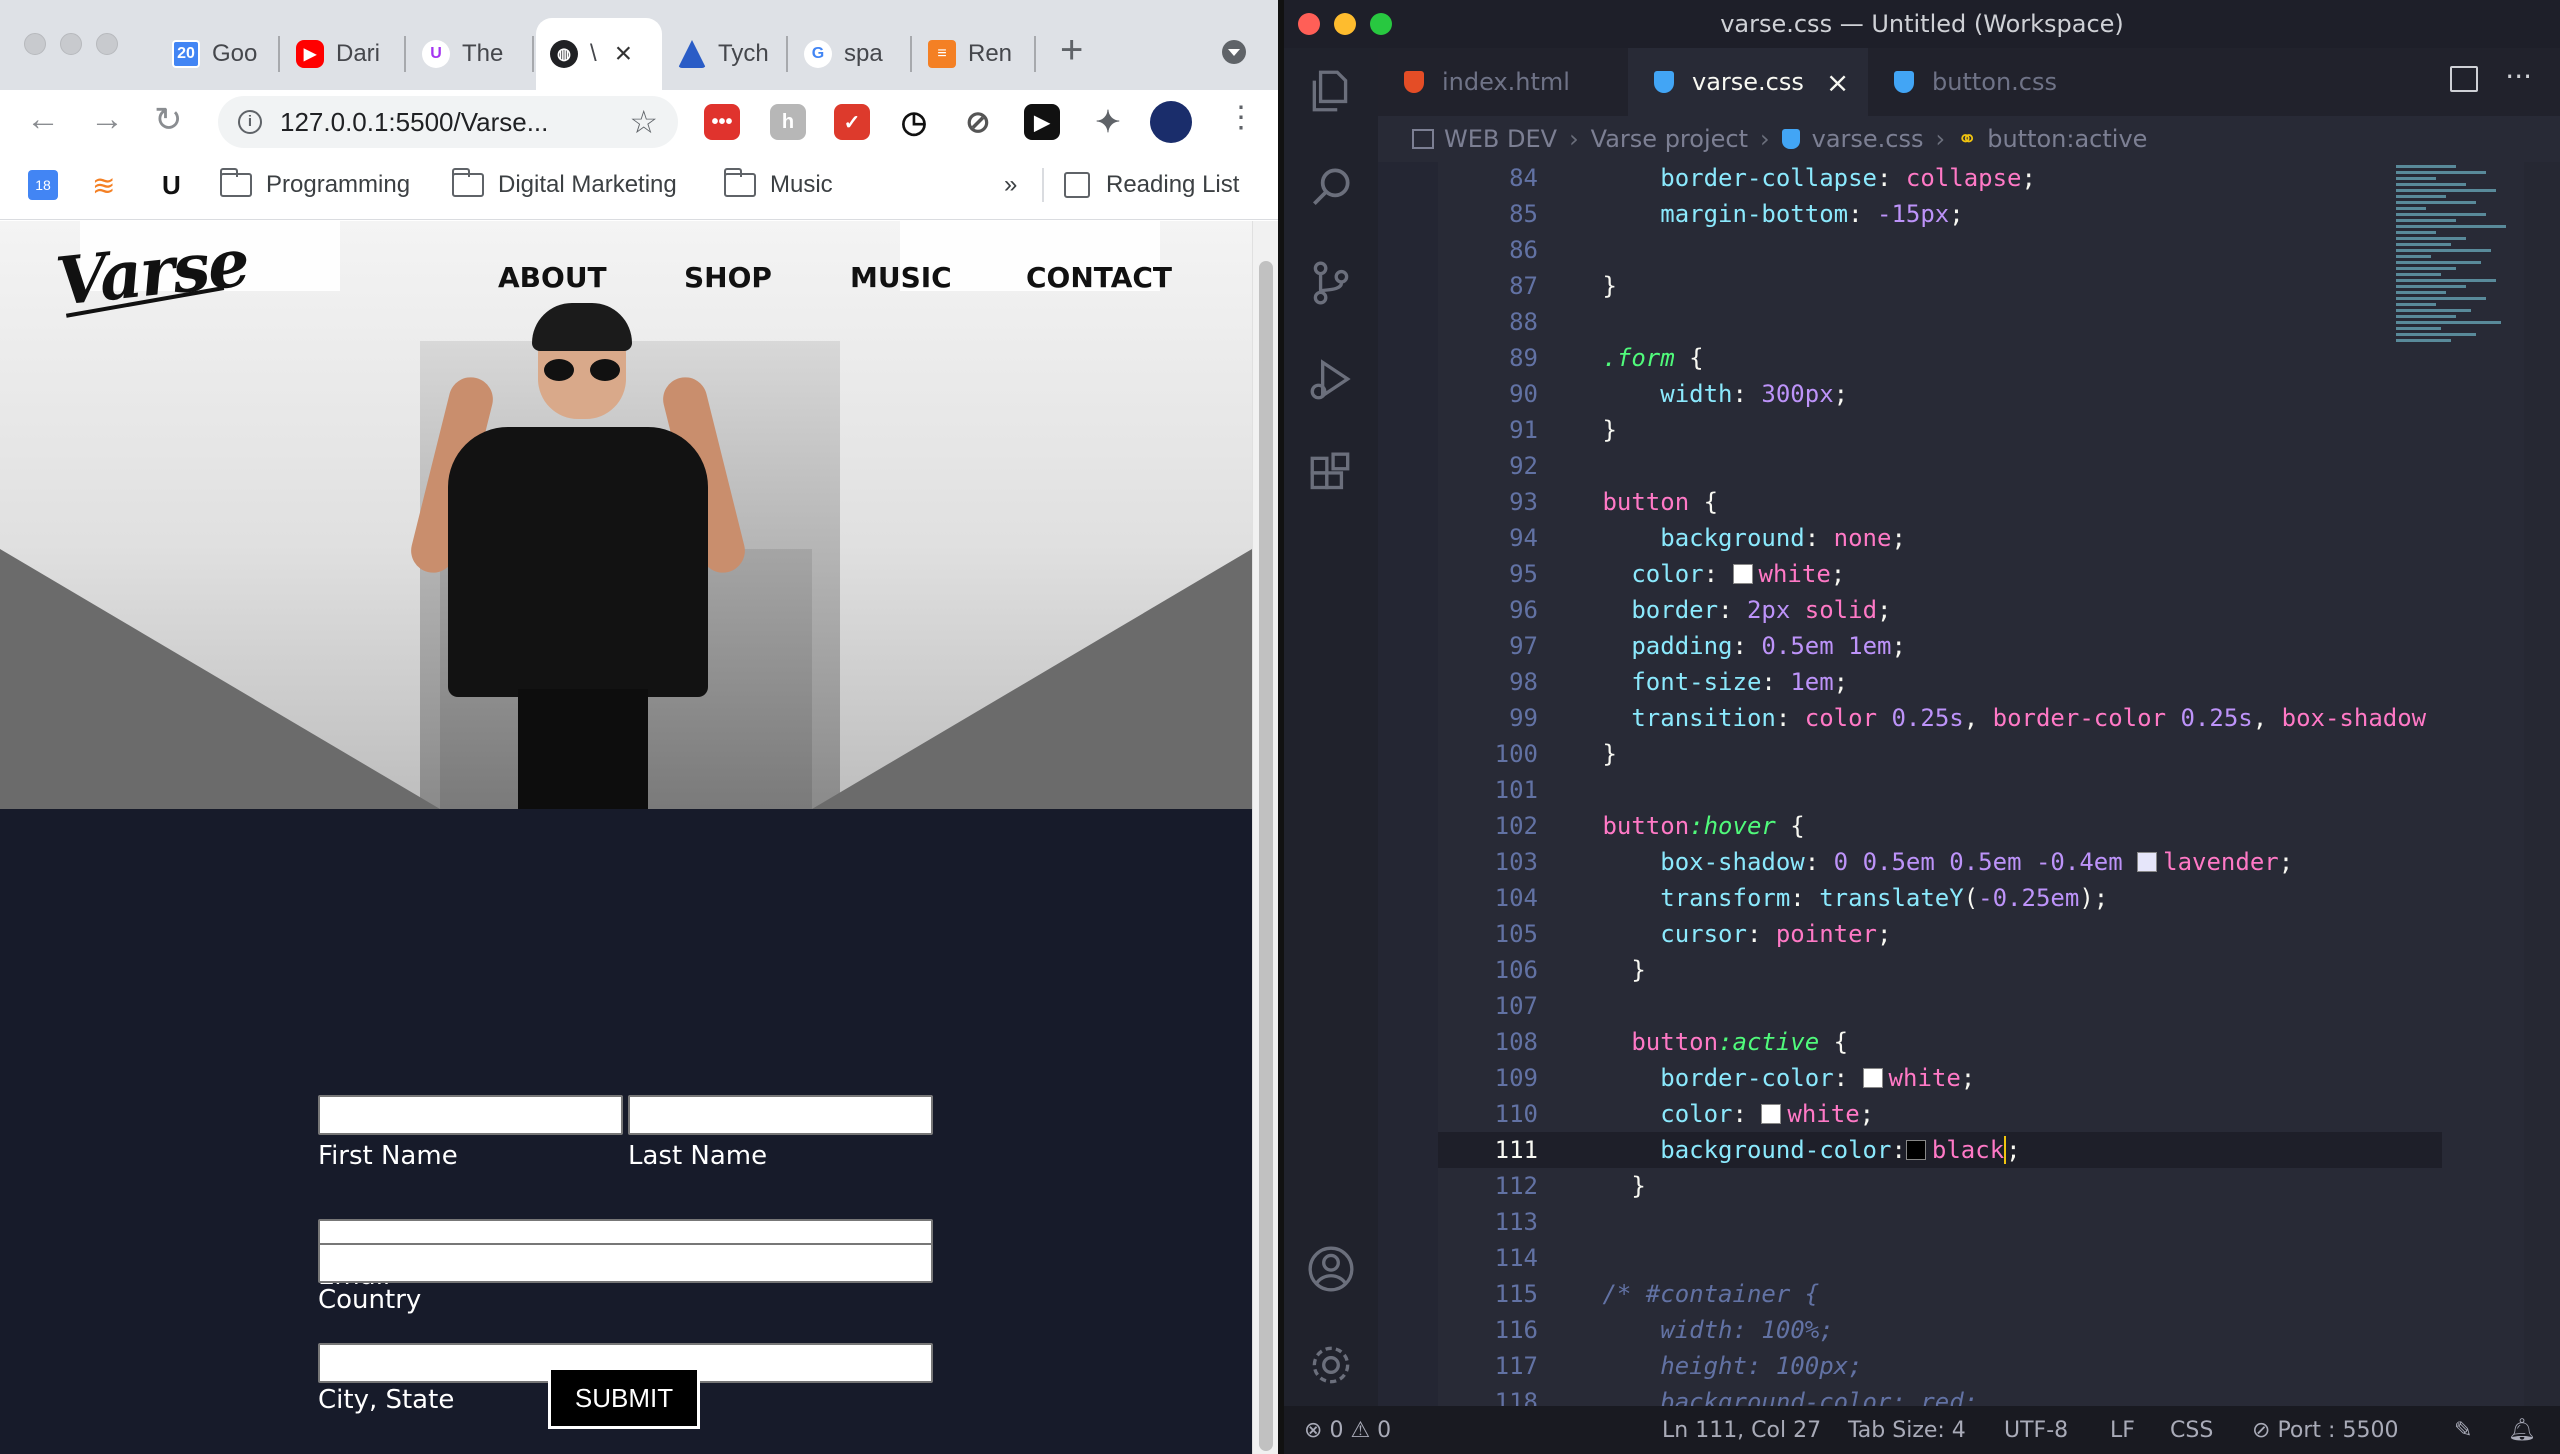 Image resolution: width=2560 pixels, height=1454 pixels. Describe the element at coordinates (1099, 277) in the screenshot. I see `nav-contact: CONTACT` at that location.